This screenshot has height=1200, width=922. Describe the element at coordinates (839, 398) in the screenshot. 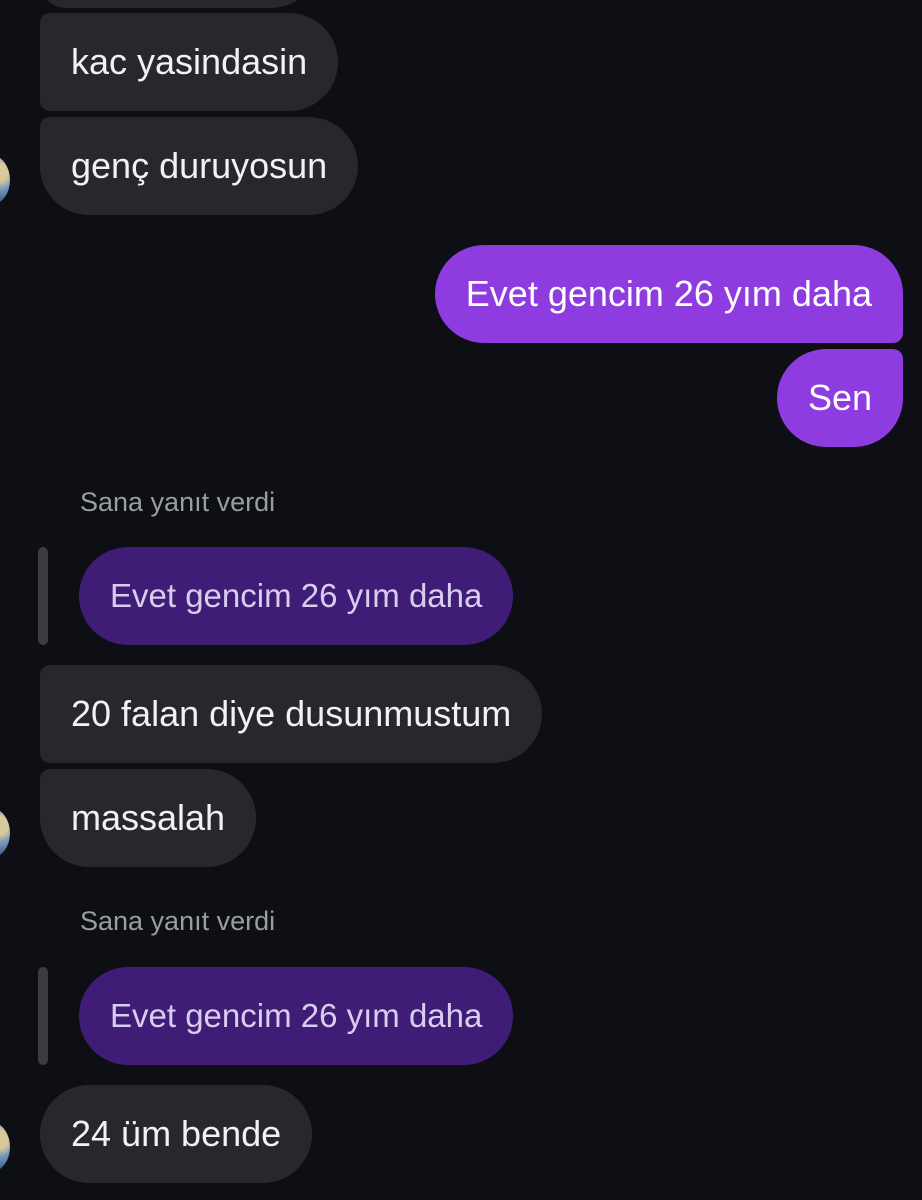

I see `outgoing-message: Sen` at that location.